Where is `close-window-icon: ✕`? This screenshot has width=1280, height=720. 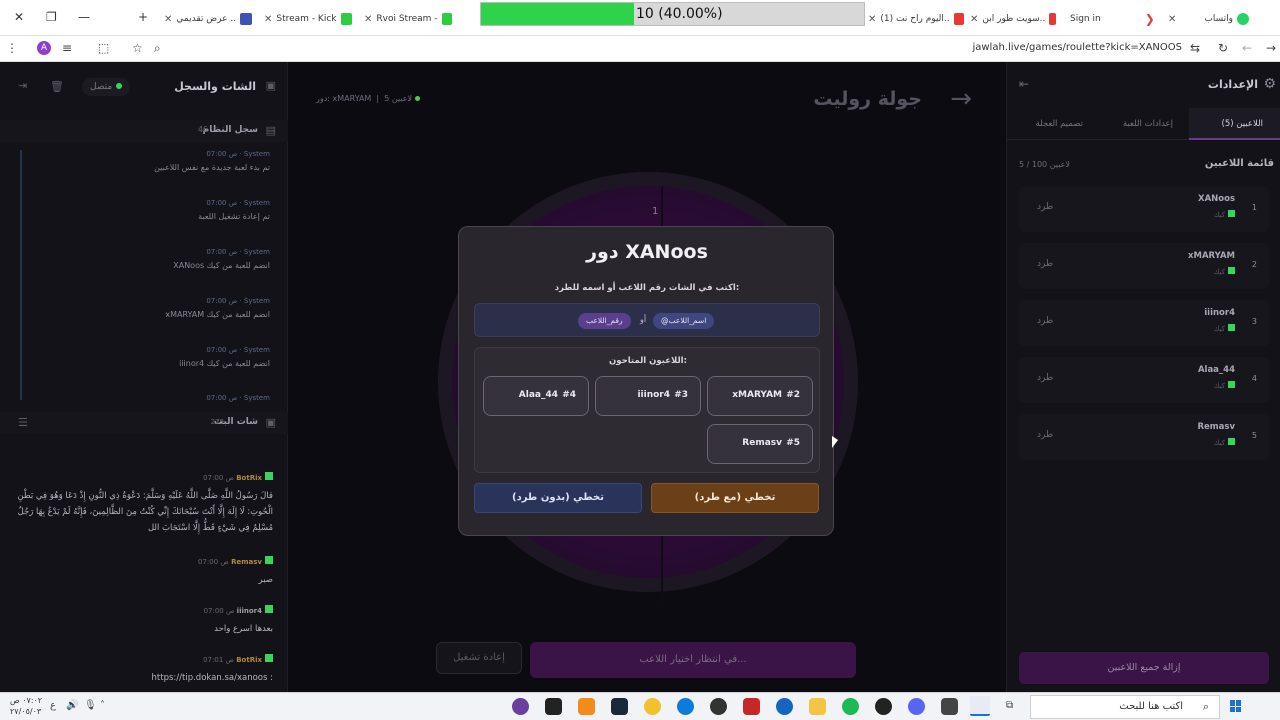 close-window-icon: ✕ is located at coordinates (19, 17).